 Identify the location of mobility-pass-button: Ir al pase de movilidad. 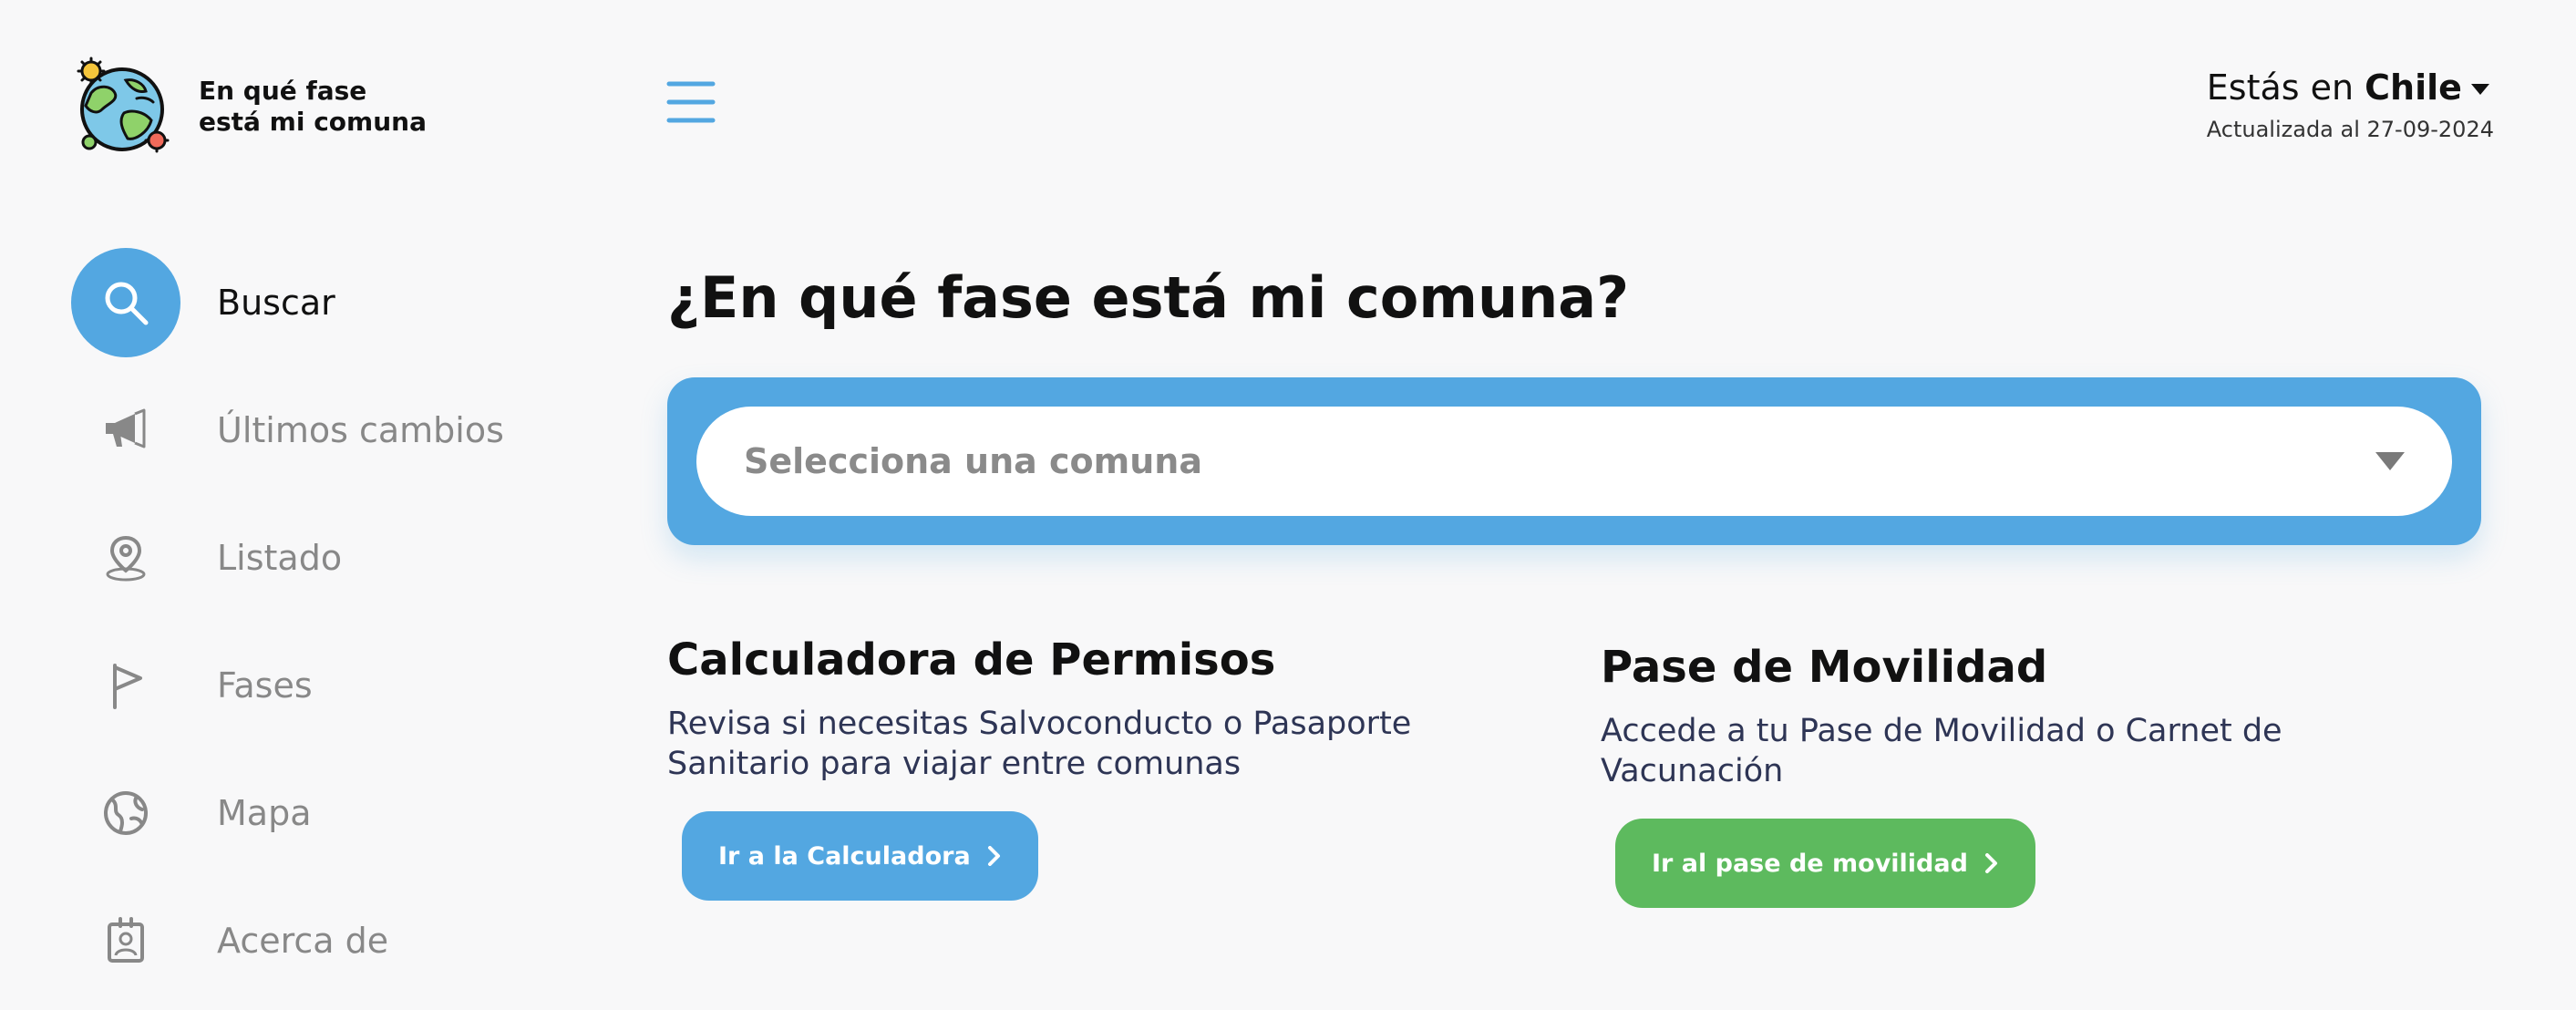
(1825, 864).